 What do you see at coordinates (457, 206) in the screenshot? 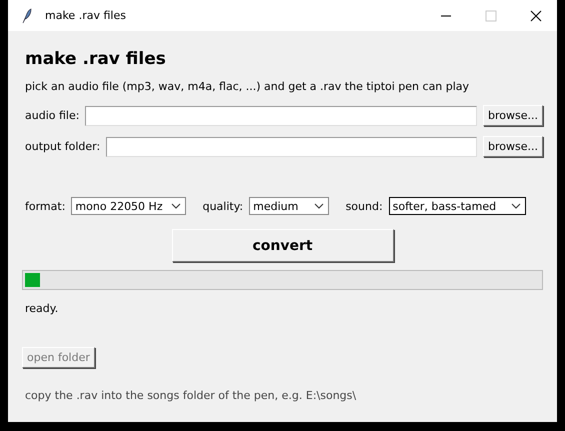
I see `dropdown: softer, bass-tamed` at bounding box center [457, 206].